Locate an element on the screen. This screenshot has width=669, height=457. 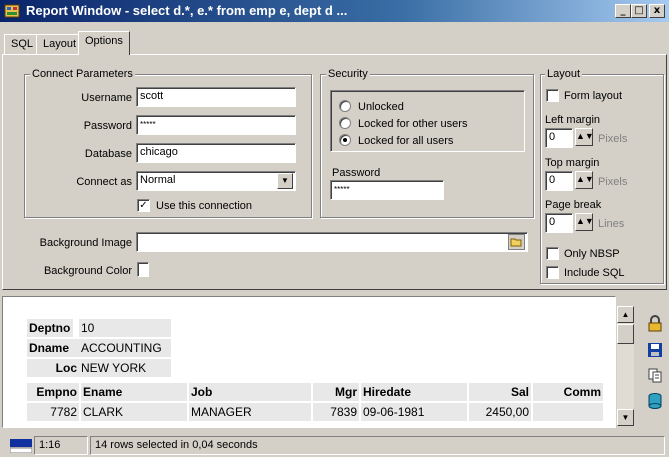
column-header: Ename is located at coordinates (134, 392).